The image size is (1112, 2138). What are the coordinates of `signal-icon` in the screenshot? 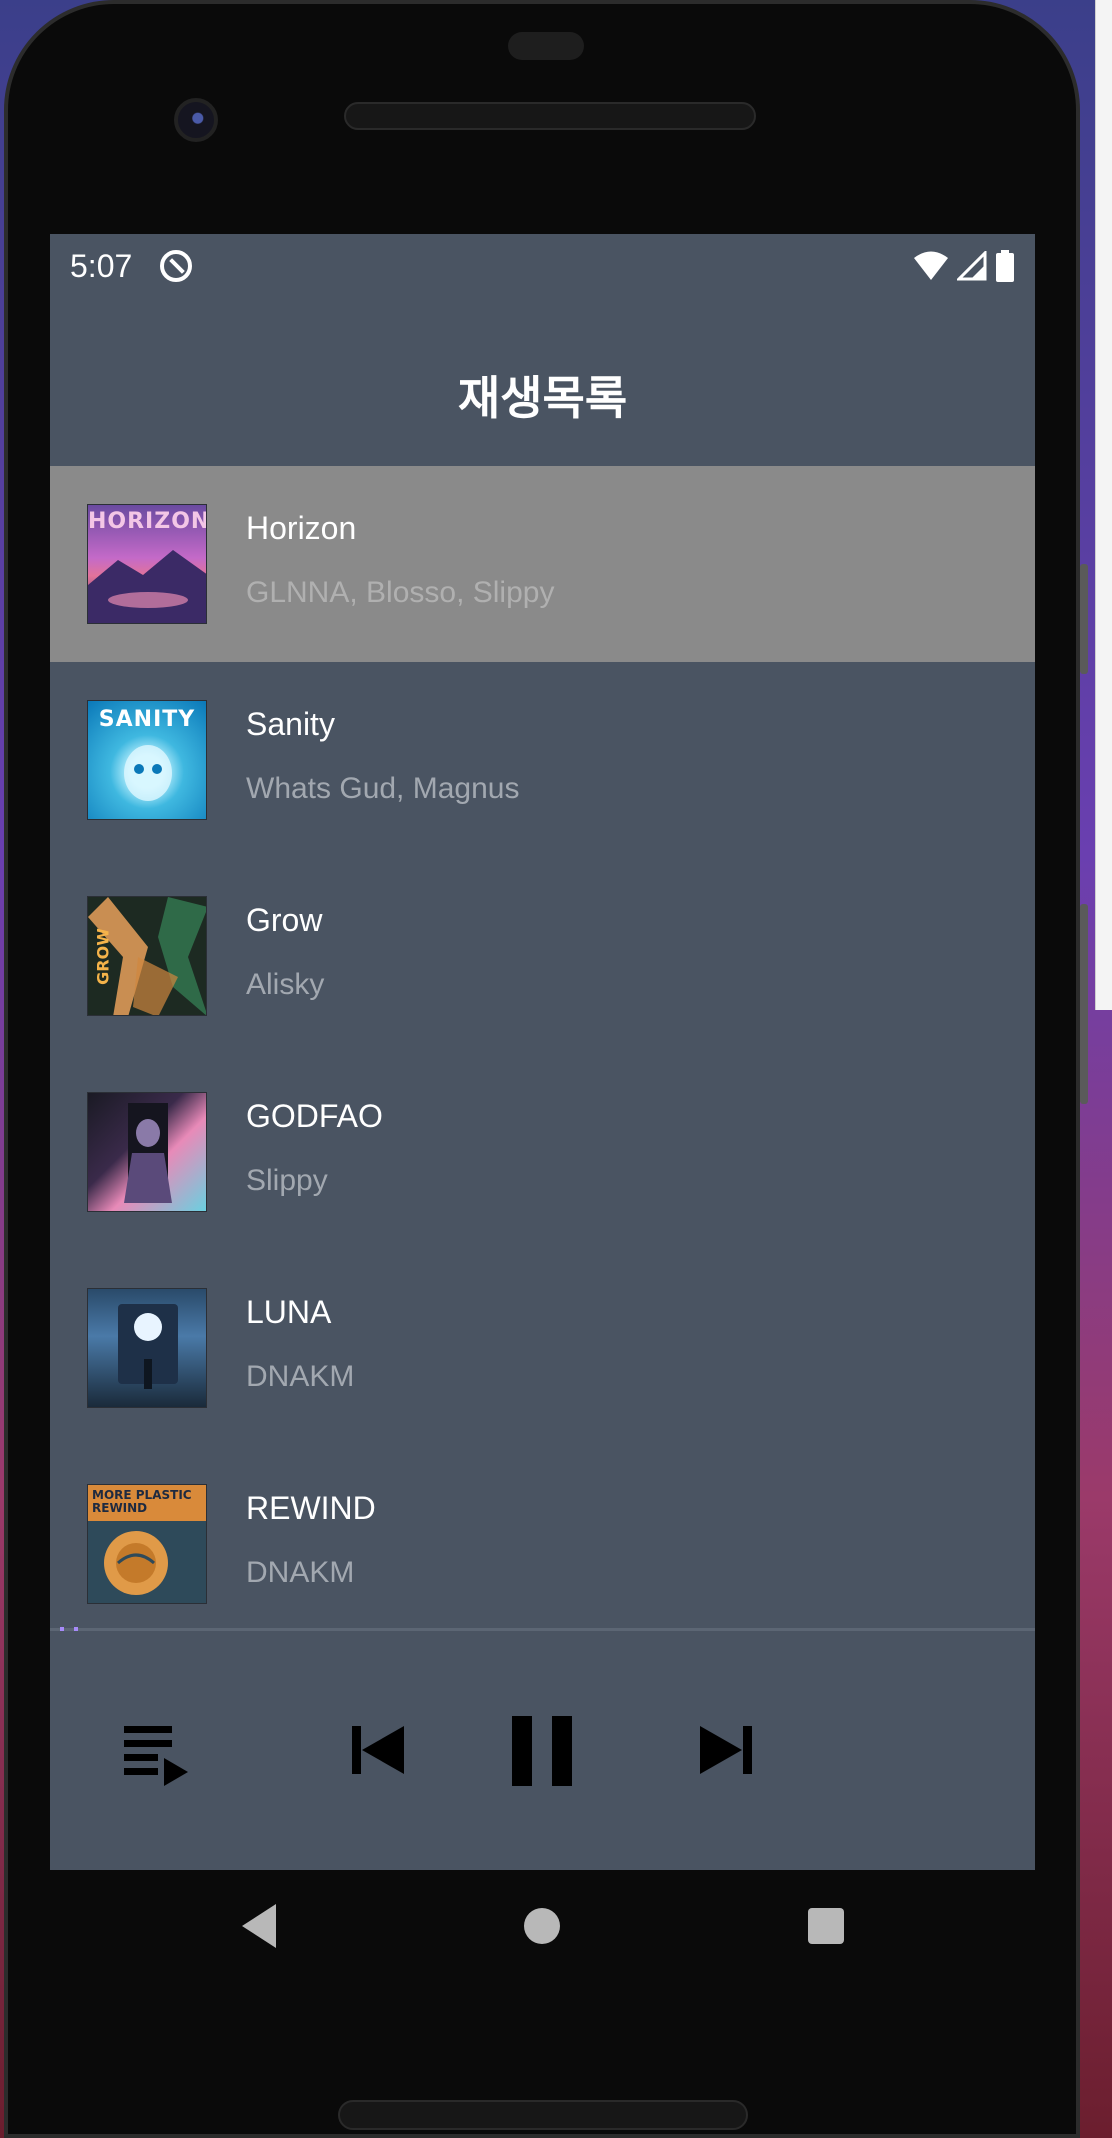 It's located at (972, 266).